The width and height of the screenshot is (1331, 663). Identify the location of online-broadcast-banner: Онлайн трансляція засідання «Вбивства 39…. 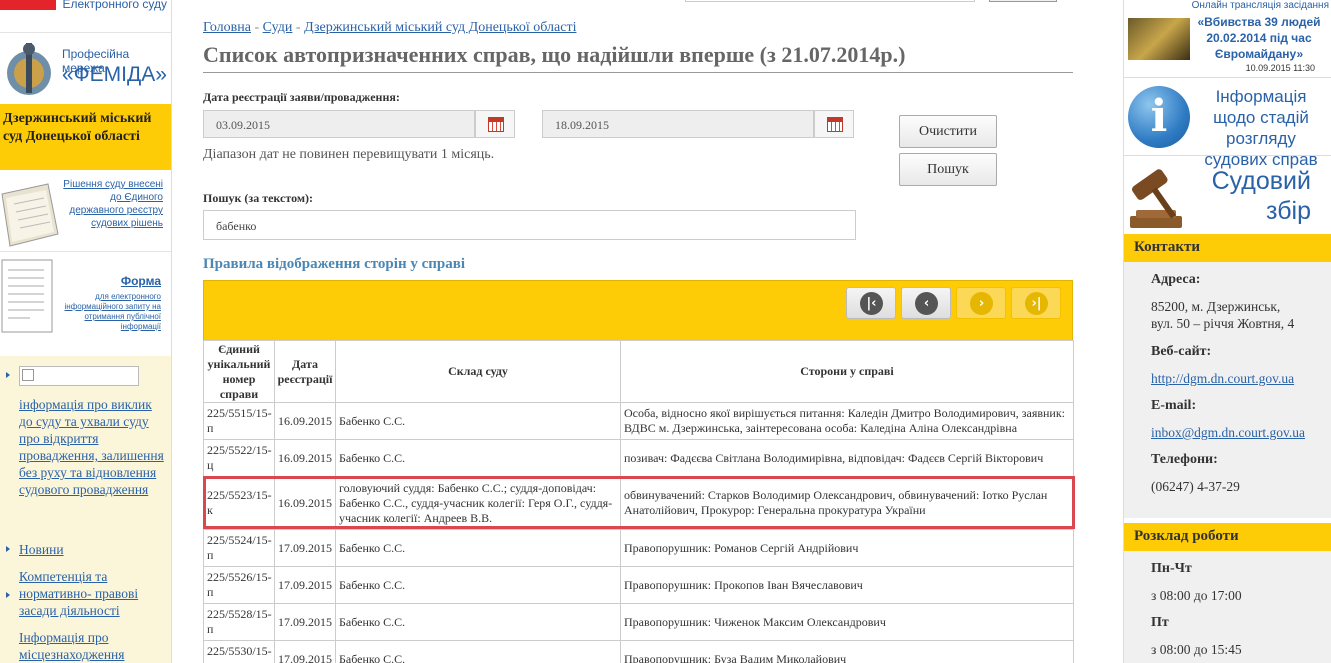
(1227, 39).